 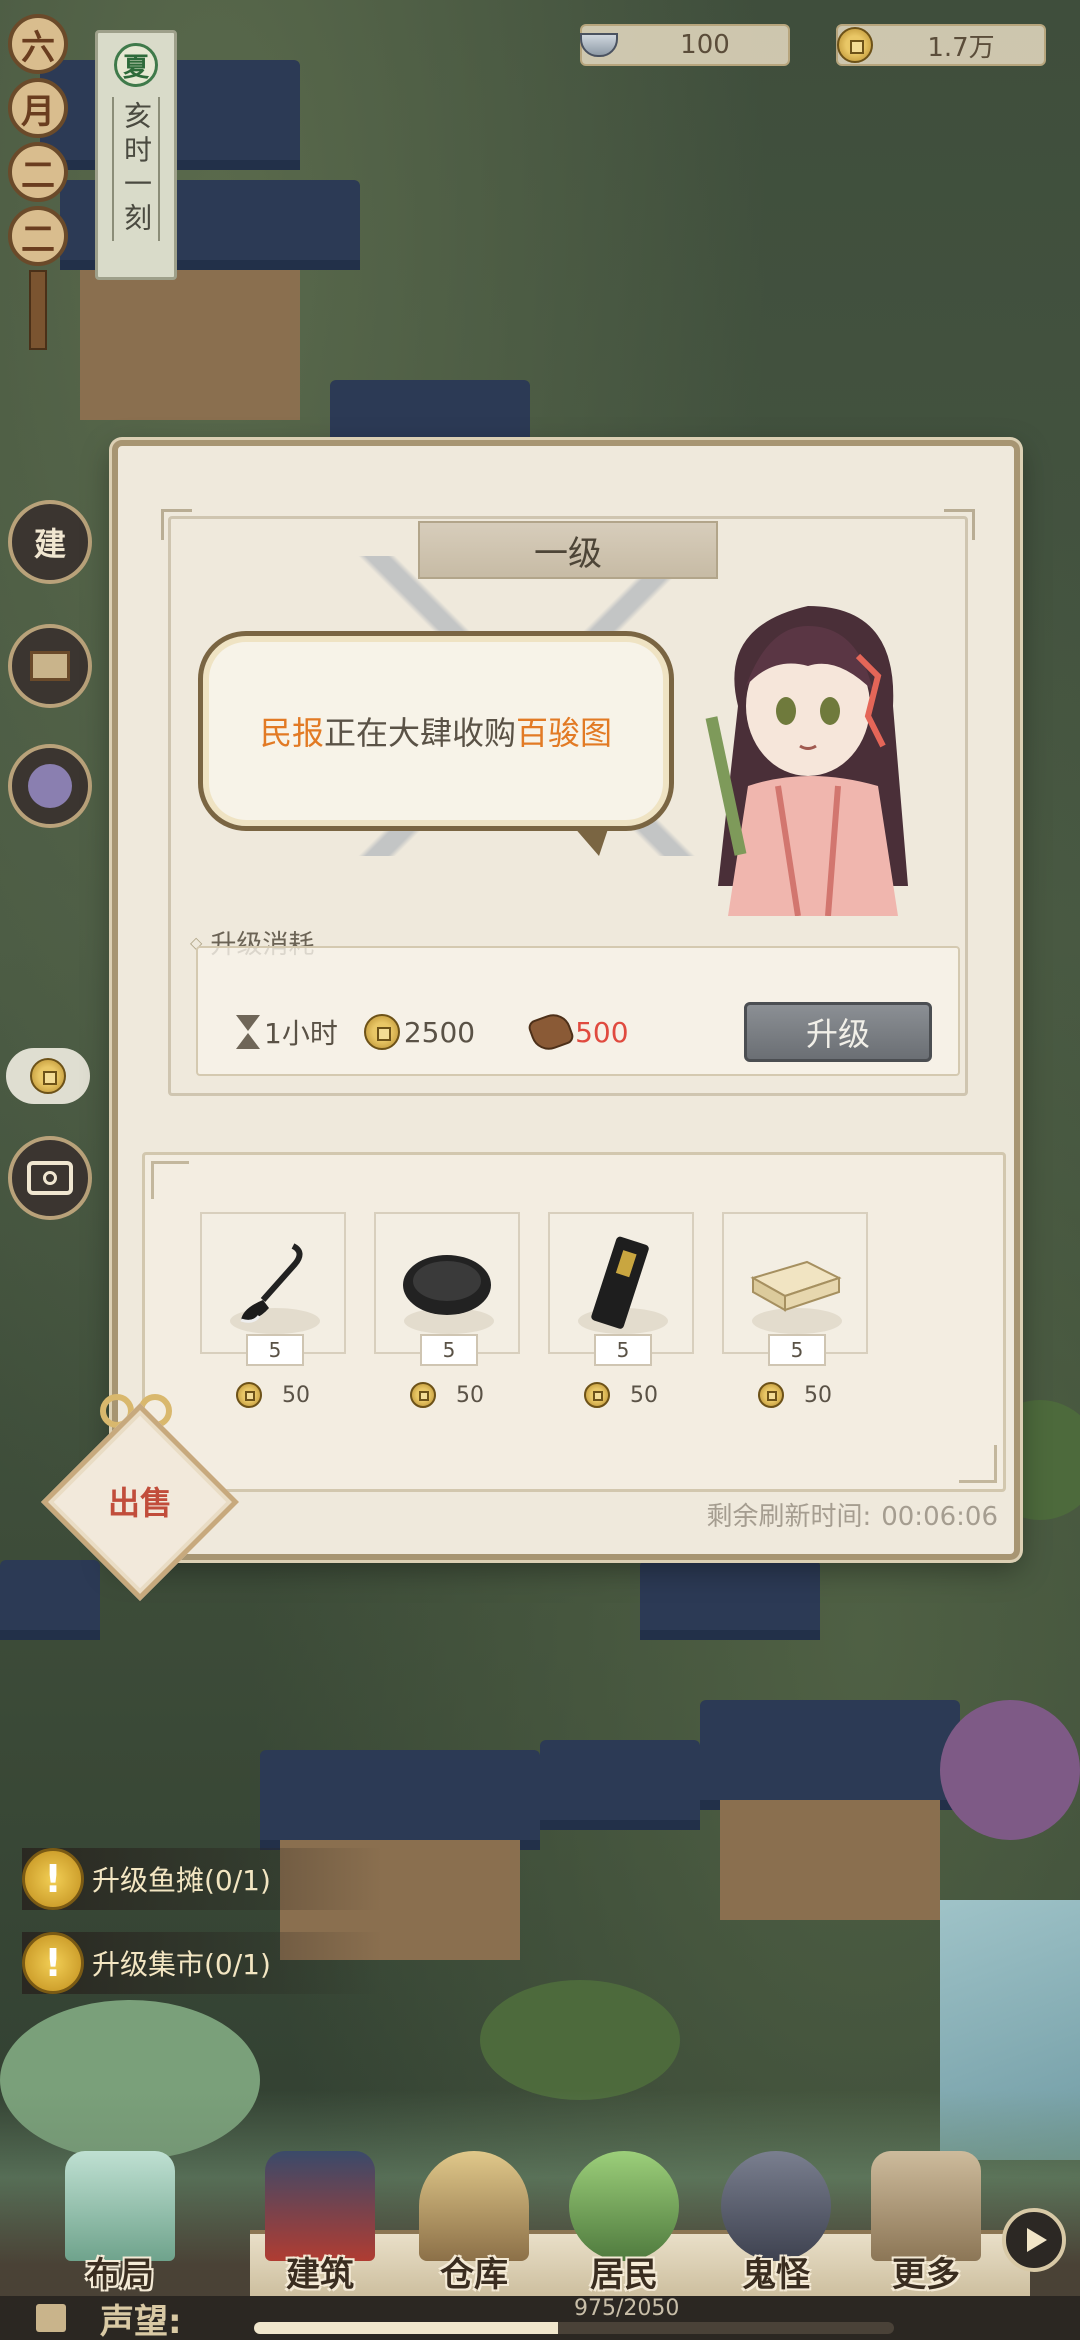 What do you see at coordinates (926, 2275) in the screenshot?
I see `nav-label: 更多` at bounding box center [926, 2275].